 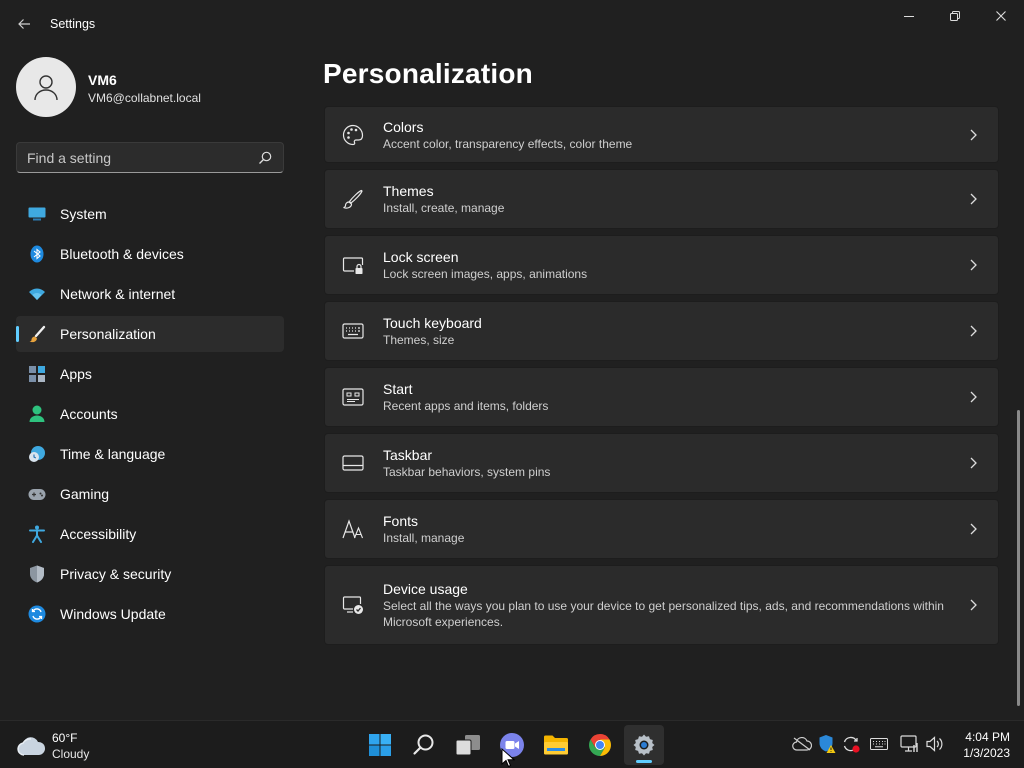 I want to click on defender-warning-icon, so click(x=827, y=744).